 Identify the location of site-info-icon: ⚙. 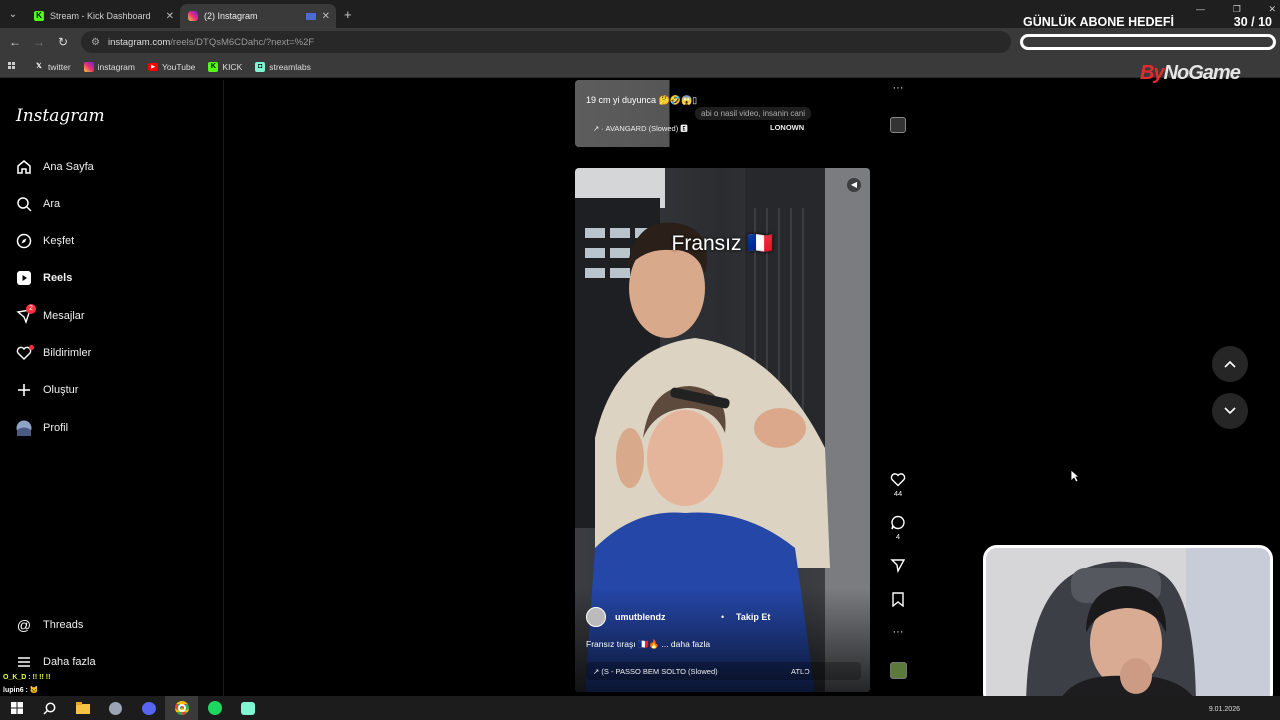
(95, 42).